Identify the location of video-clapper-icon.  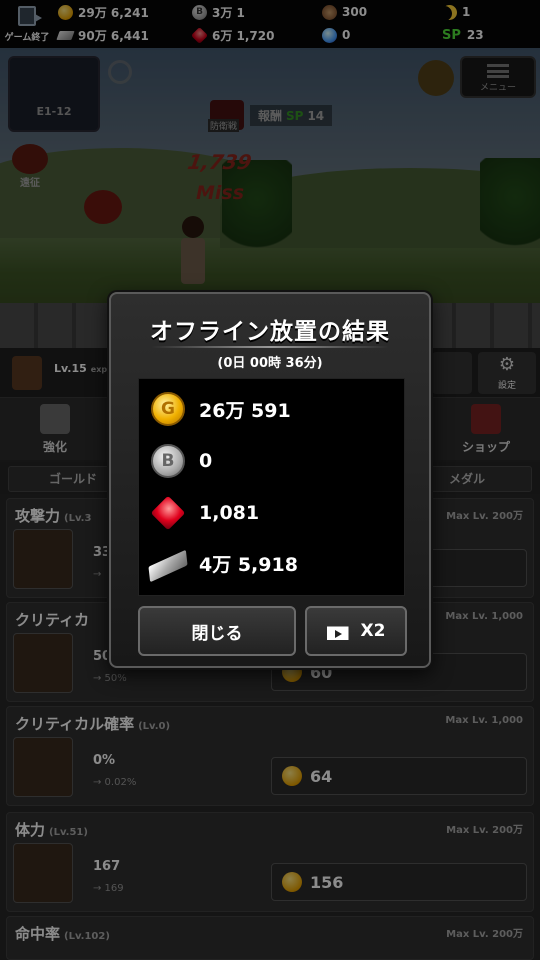
(337, 633).